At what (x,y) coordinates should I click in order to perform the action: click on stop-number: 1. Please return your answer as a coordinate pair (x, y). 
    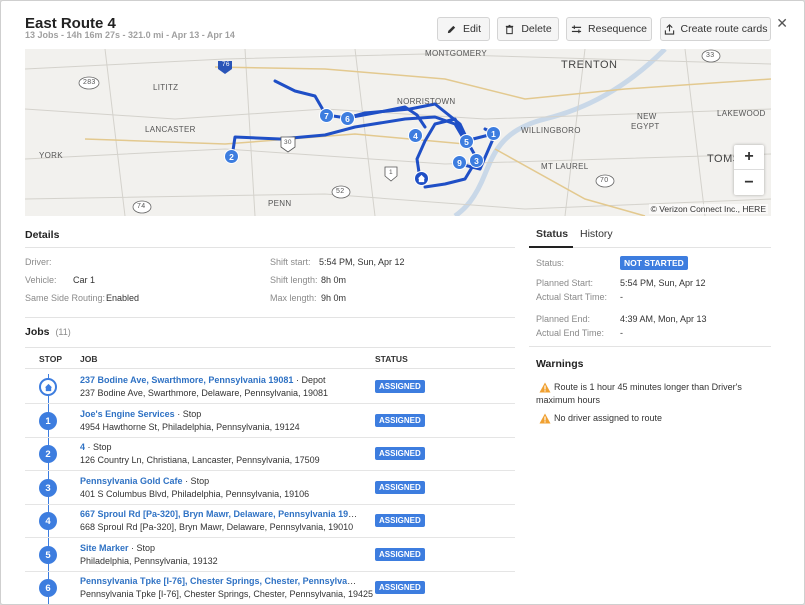
    Looking at the image, I should click on (48, 421).